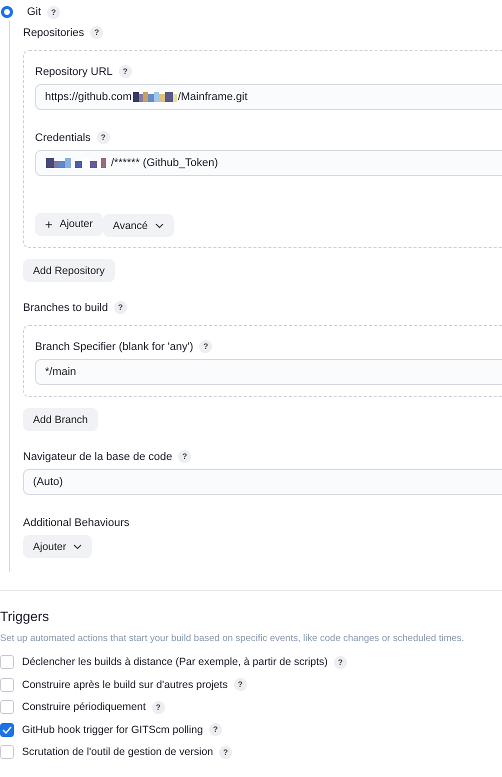 The height and width of the screenshot is (777, 502). I want to click on field-label: Repository URL, so click(74, 72).